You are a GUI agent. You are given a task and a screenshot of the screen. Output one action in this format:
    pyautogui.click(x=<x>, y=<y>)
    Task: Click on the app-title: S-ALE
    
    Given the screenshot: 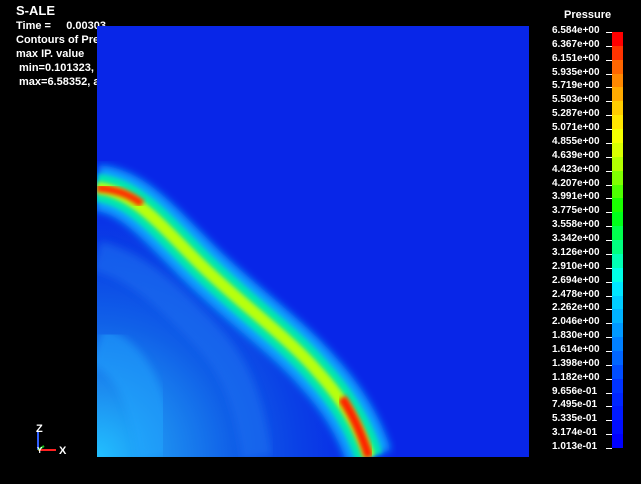 What is the action you would take?
    pyautogui.click(x=35, y=10)
    